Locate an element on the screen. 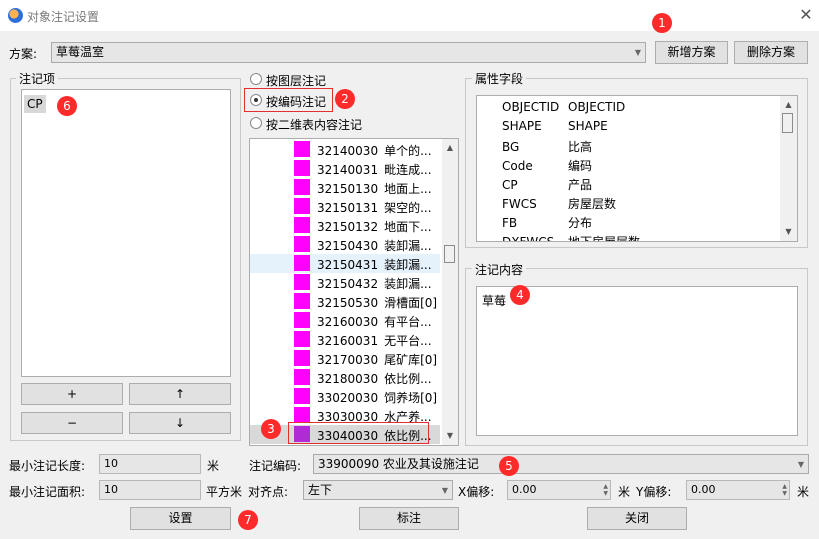 The width and height of the screenshot is (819, 539). min-area-label: 最小注记面积: is located at coordinates (47, 492).